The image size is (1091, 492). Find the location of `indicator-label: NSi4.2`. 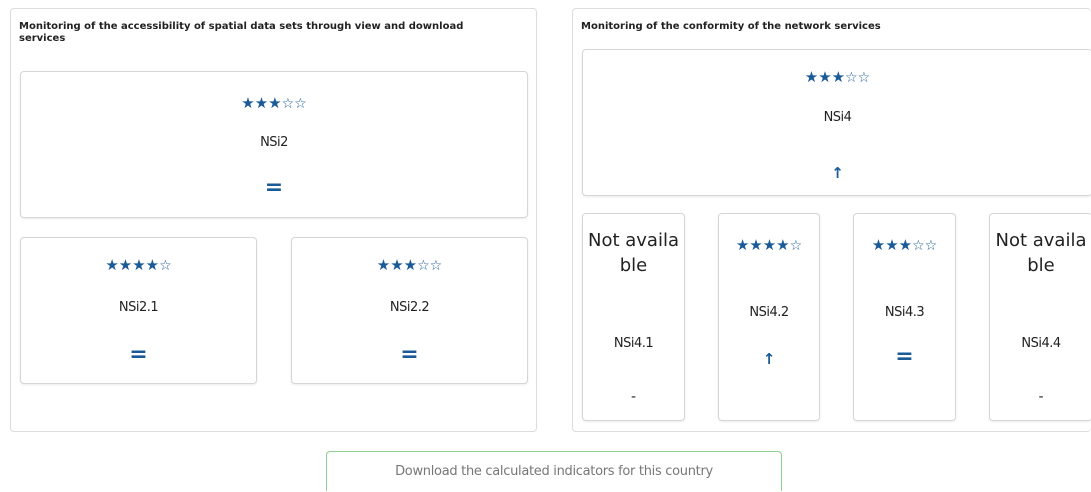

indicator-label: NSi4.2 is located at coordinates (769, 312).